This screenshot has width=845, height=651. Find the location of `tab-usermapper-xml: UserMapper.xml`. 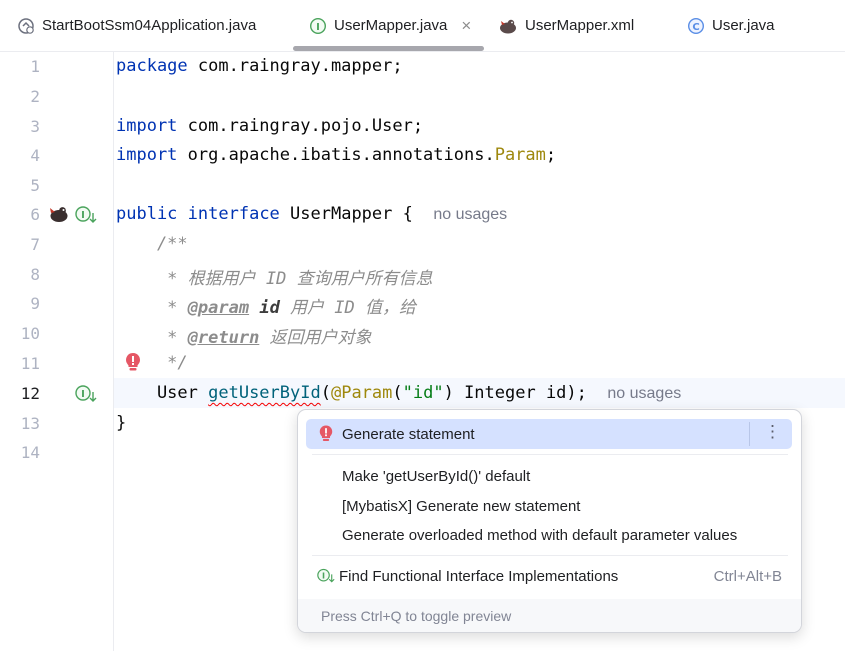

tab-usermapper-xml: UserMapper.xml is located at coordinates (566, 25).